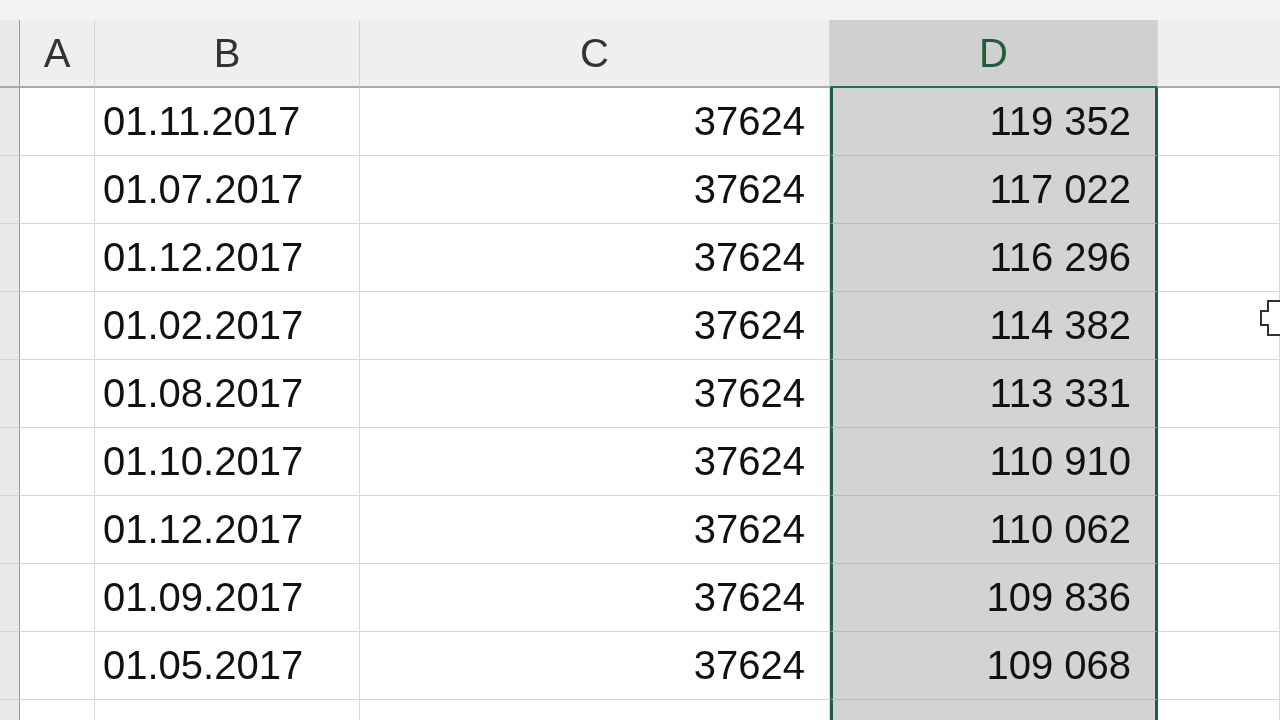 The image size is (1280, 720). Describe the element at coordinates (227, 122) in the screenshot. I see `table-cell: 01.11.2017` at that location.